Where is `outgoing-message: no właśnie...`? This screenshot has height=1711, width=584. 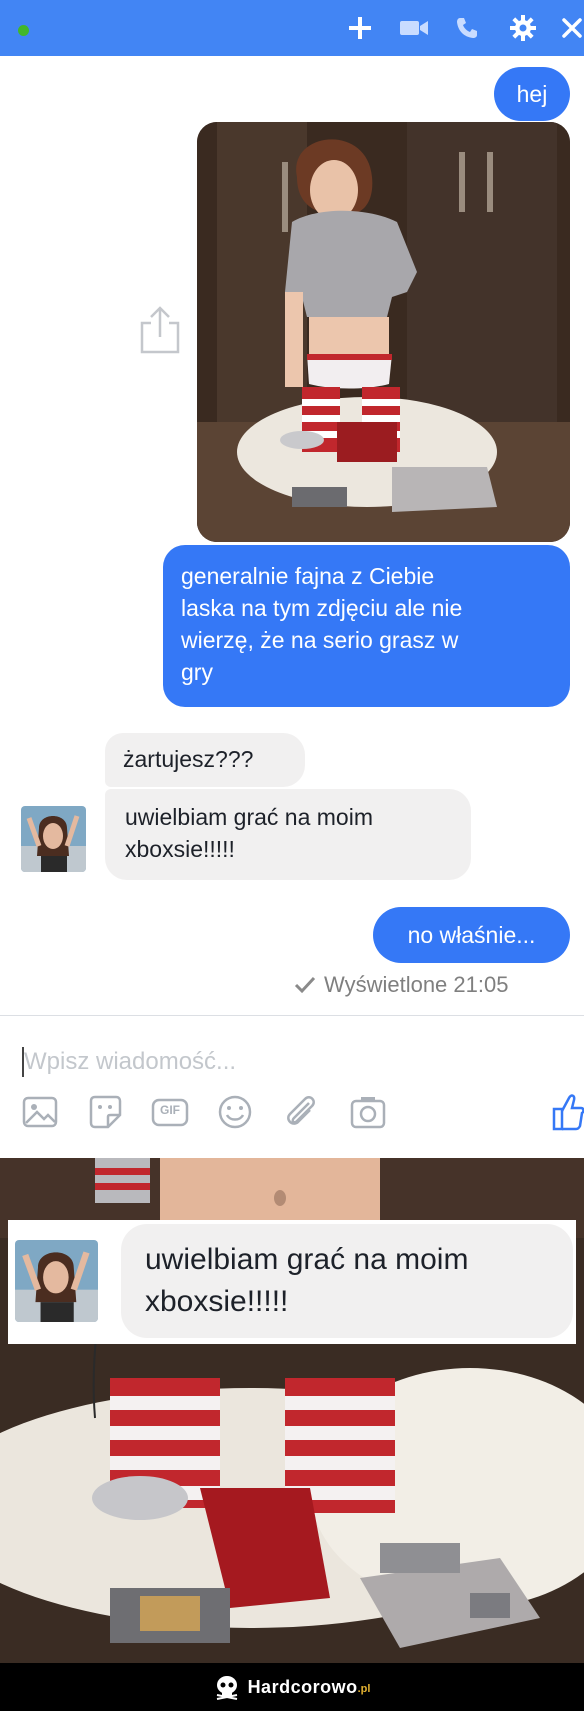 outgoing-message: no właśnie... is located at coordinates (471, 935).